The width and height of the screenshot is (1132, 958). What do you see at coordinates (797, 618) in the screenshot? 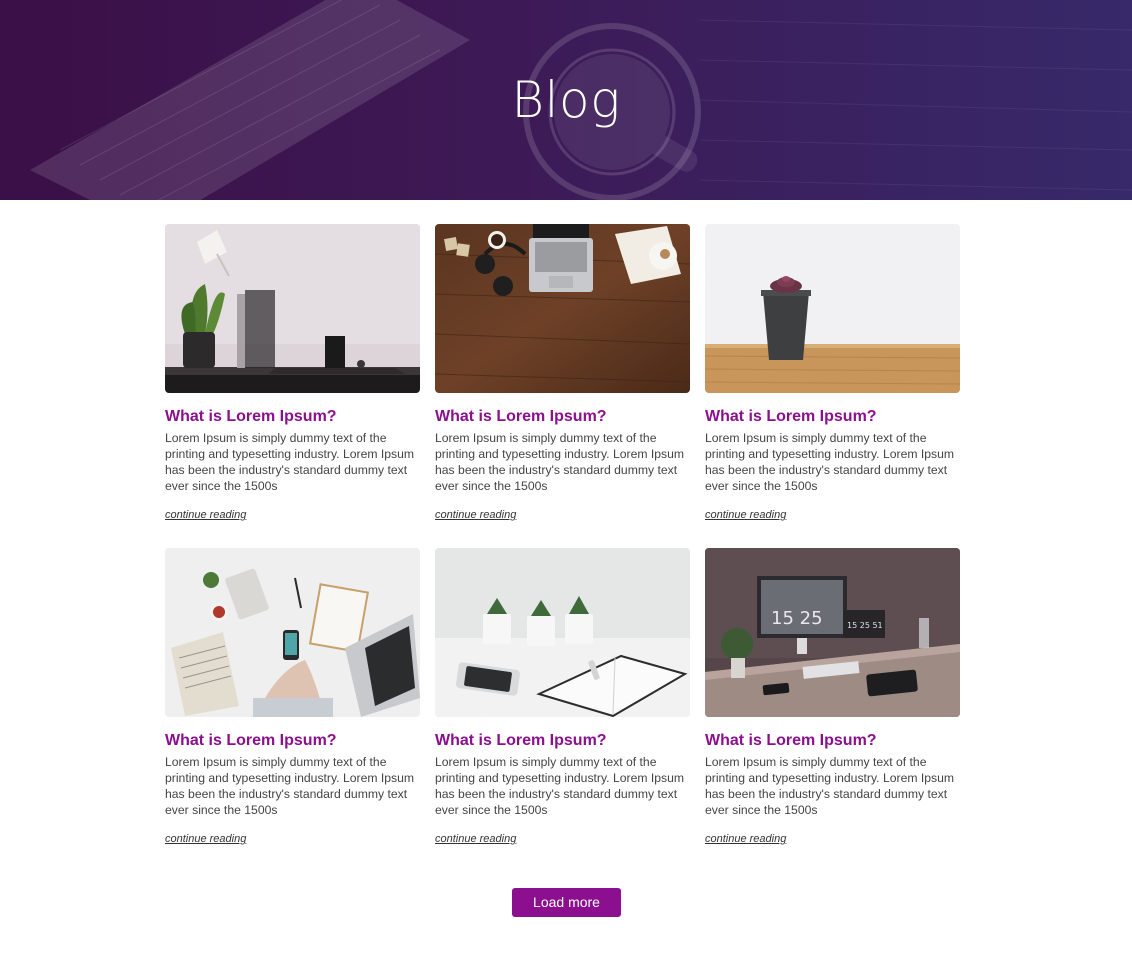
I see `monitor-clock-text: 15 25` at bounding box center [797, 618].